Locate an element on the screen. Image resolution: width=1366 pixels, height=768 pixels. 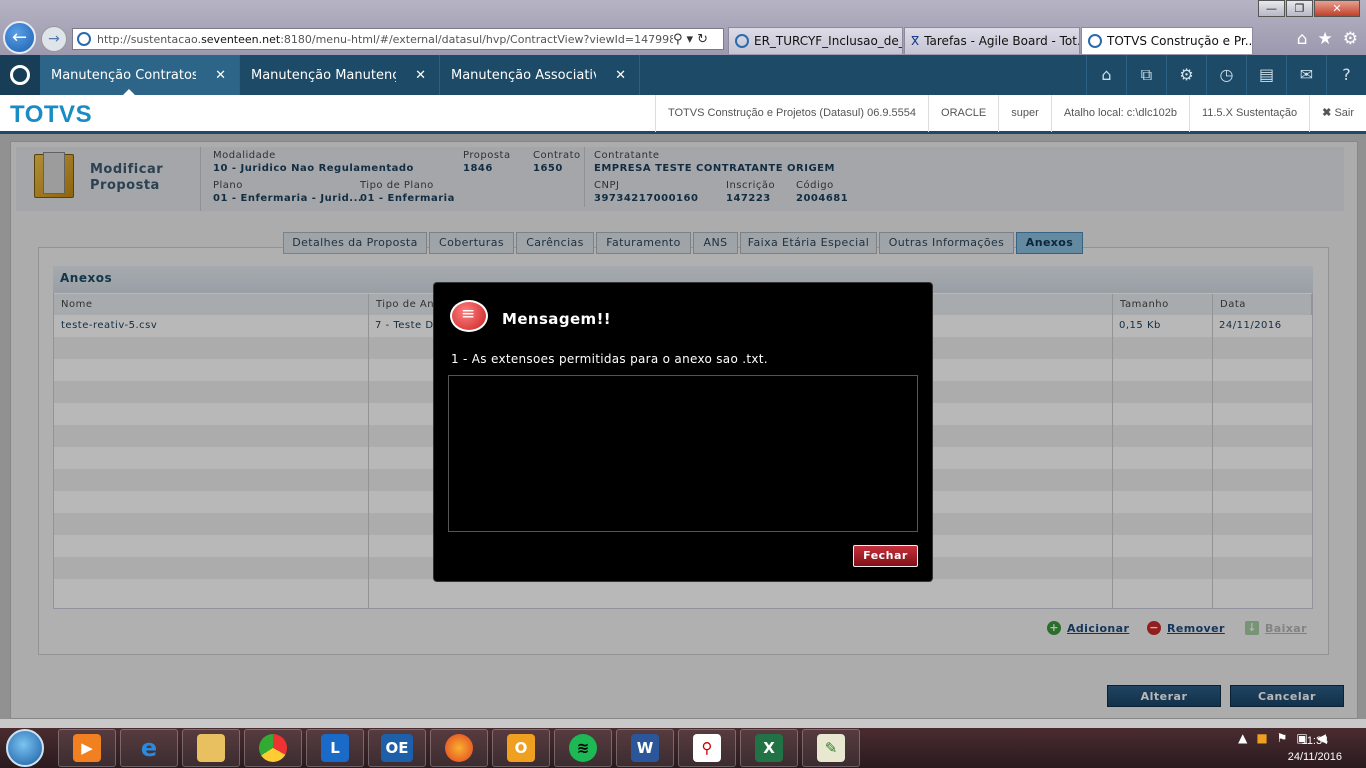
folder-icon is located at coordinates (211, 748).